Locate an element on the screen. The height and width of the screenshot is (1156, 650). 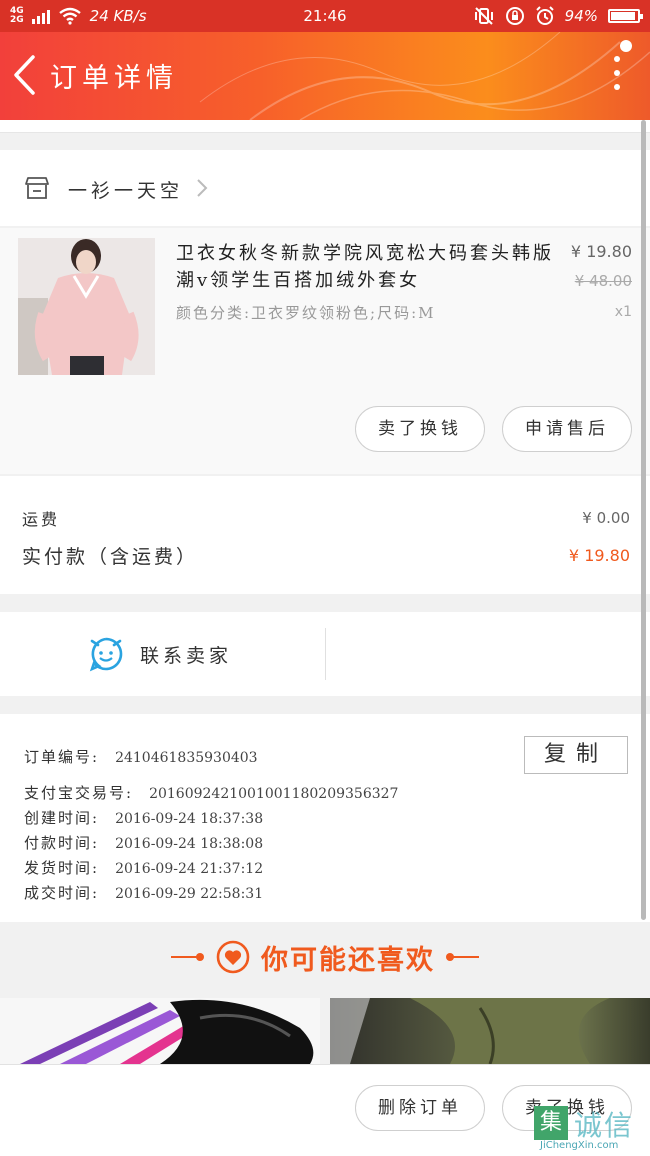
info-value: 2410461835930403 is located at coordinates (186, 758).